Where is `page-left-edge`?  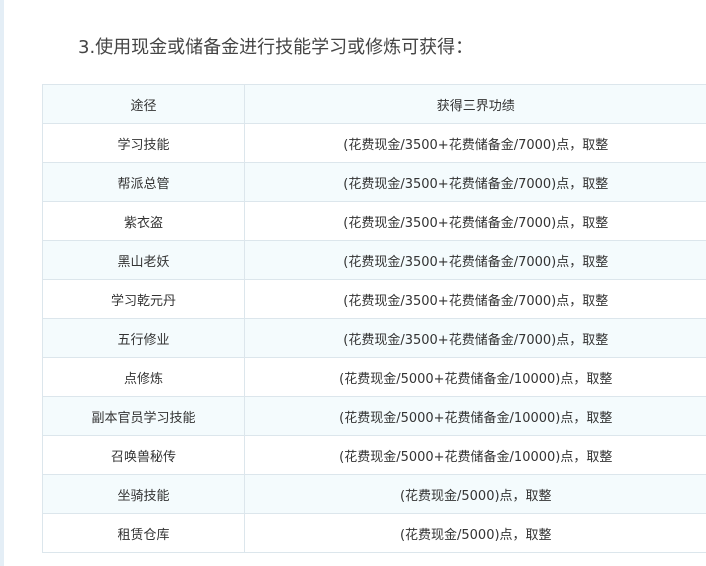 page-left-edge is located at coordinates (2, 283).